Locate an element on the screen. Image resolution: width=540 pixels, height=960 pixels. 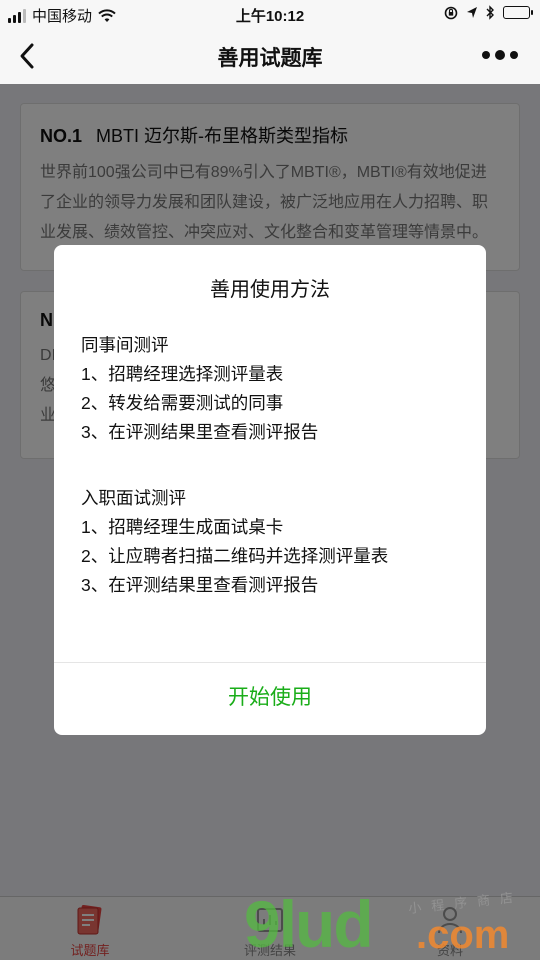
nav-bar: 善用试题库 is located at coordinates (270, 56).